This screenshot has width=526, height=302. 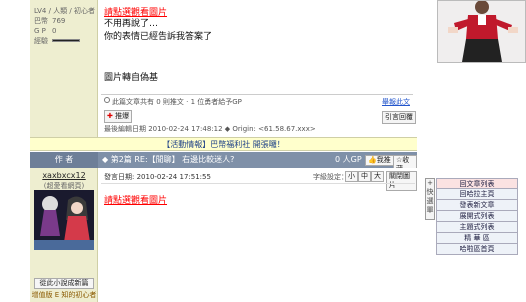 I want to click on floor-title: ◆ 第2篇 RE:【閒聊】 右邊比較迷人?, so click(x=168, y=159).